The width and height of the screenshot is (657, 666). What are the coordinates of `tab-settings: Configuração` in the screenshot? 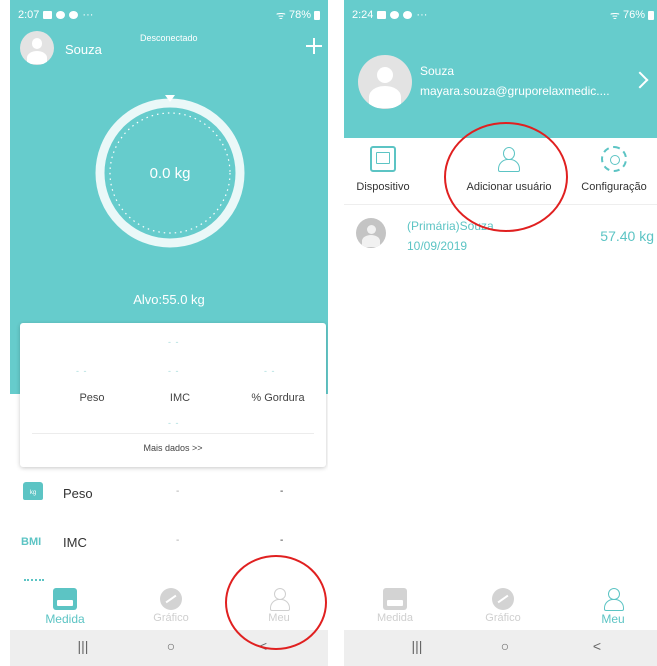 It's located at (614, 171).